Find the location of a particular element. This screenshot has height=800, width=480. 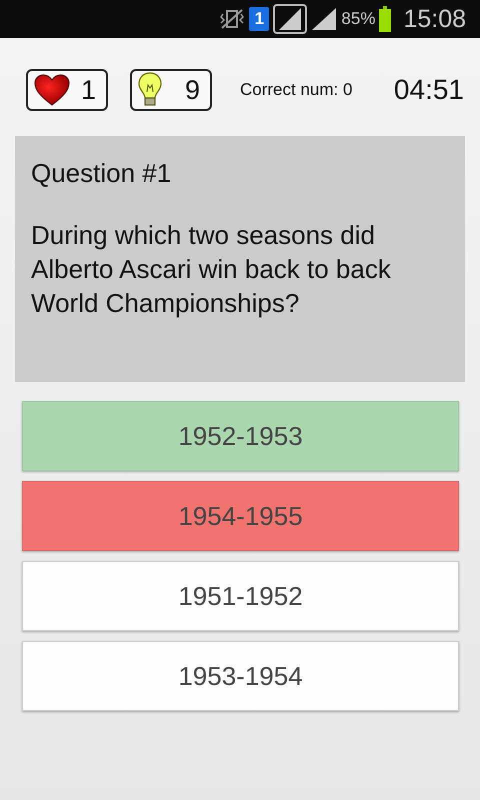

answer-button: 1951-1952 is located at coordinates (240, 596).